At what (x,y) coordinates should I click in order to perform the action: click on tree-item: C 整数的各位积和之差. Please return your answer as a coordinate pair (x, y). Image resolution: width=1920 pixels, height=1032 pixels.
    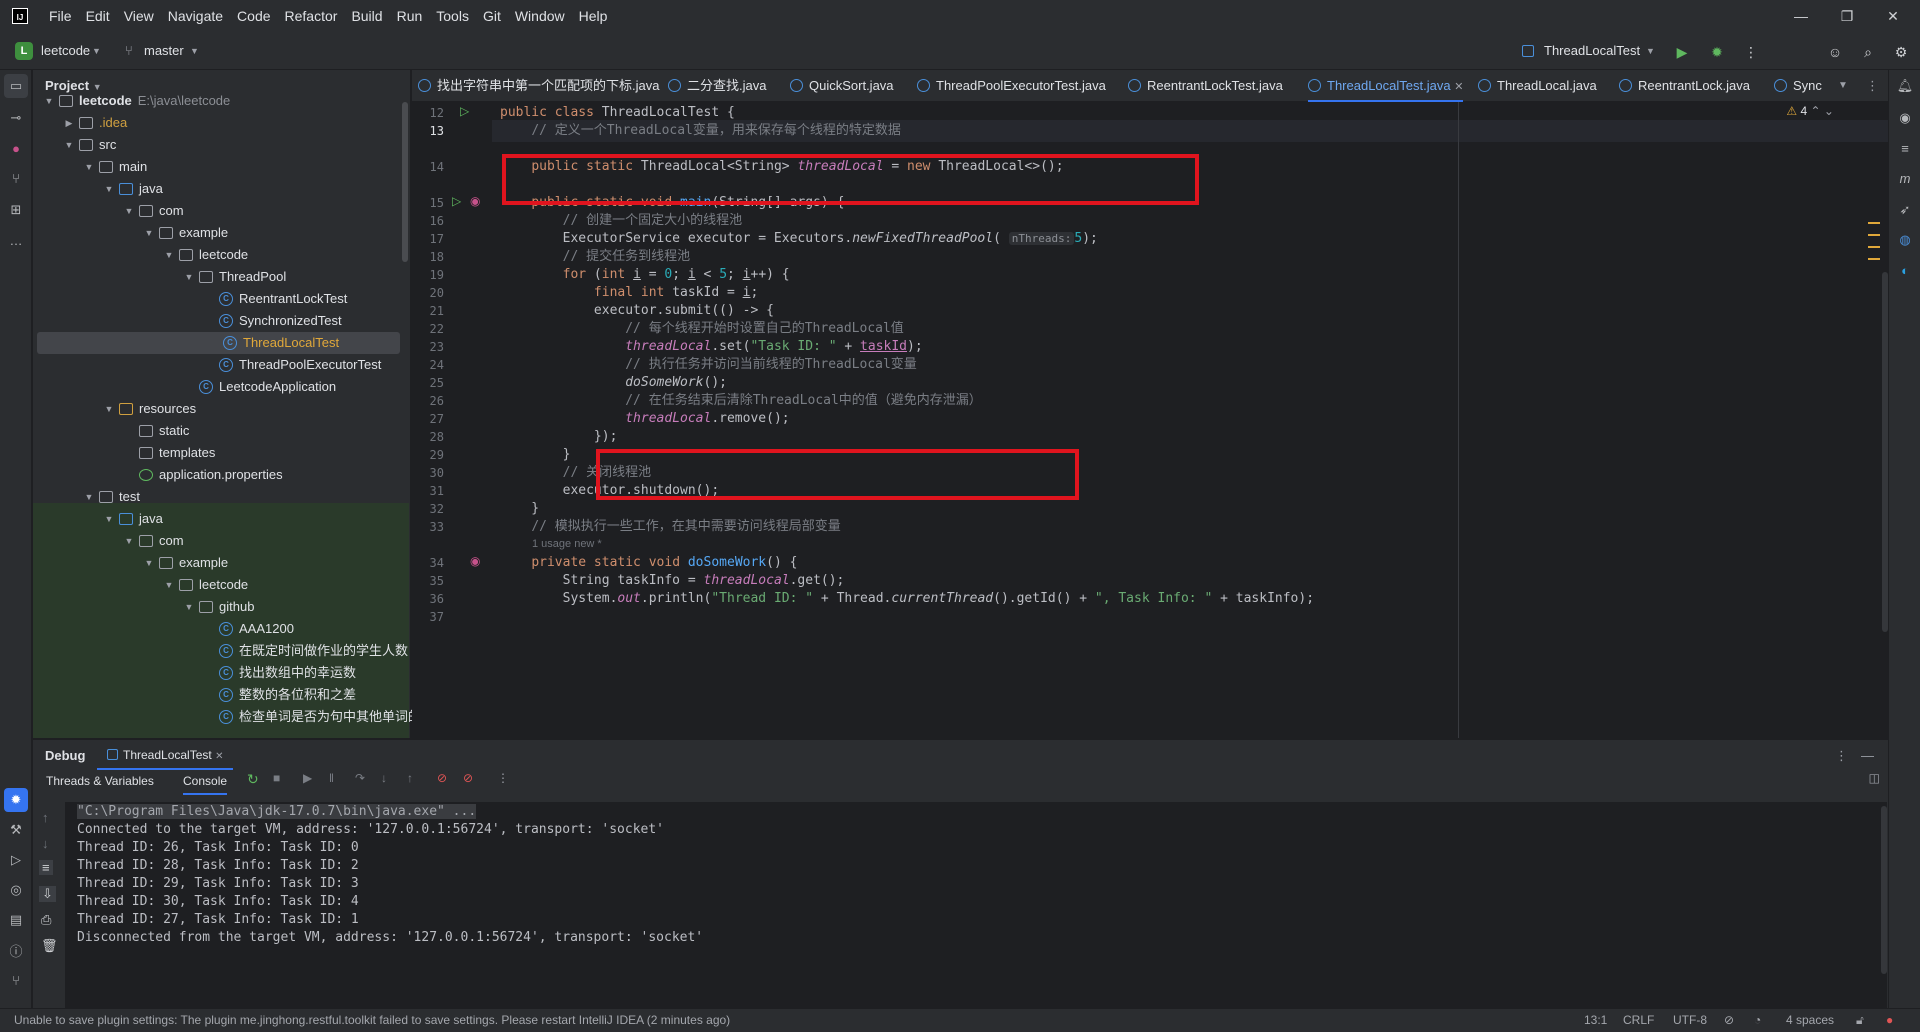
    Looking at the image, I should click on (221, 695).